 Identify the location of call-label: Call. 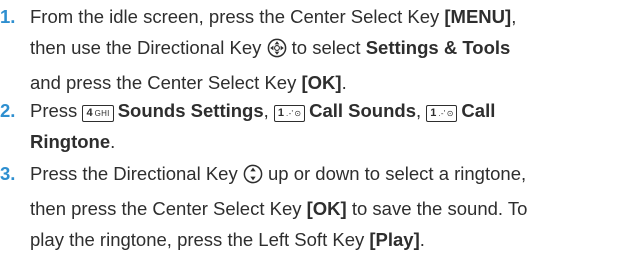
(478, 110).